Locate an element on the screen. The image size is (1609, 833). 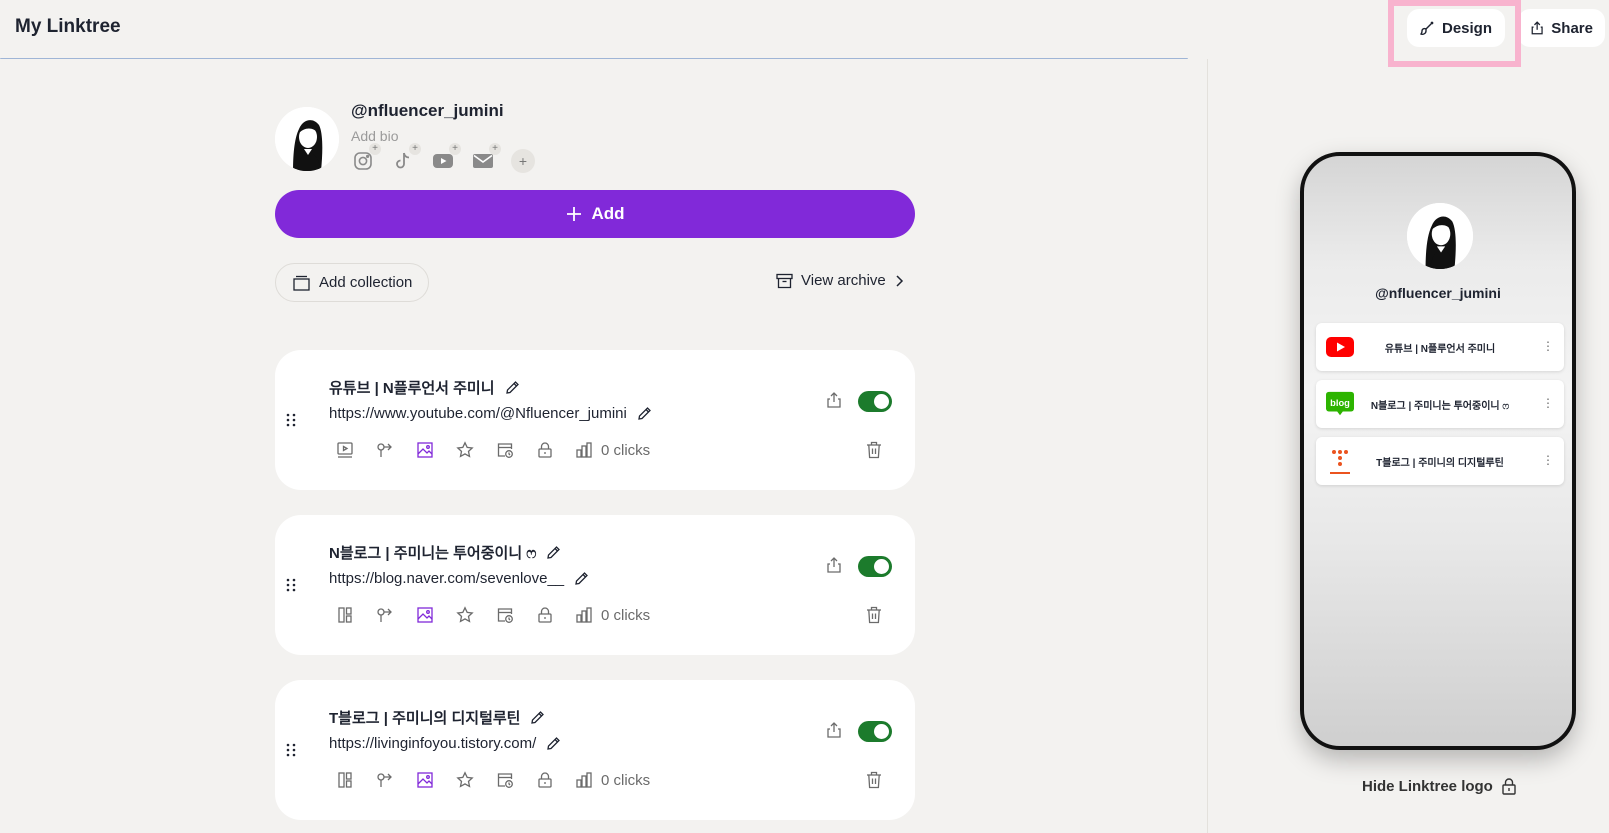
add-collection-button: Add collection is located at coordinates (352, 282).